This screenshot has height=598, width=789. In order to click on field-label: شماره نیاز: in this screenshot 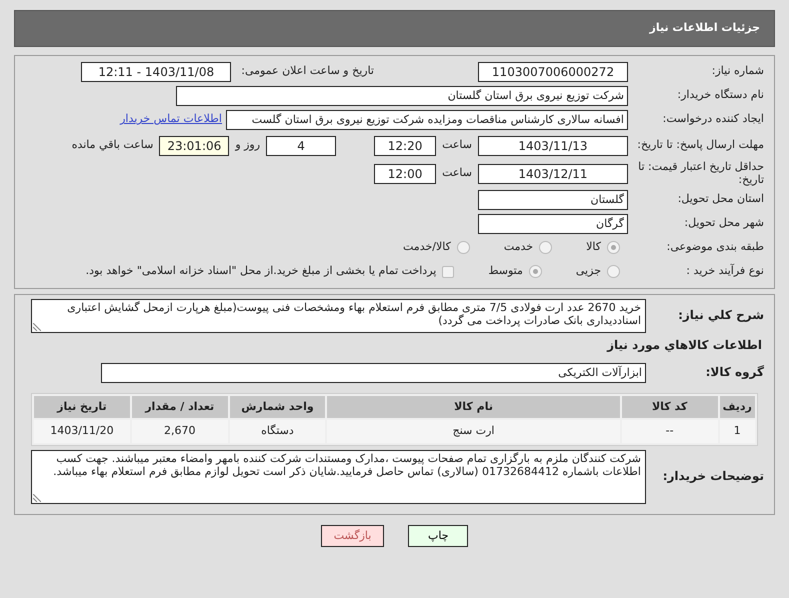, I will do `click(737, 71)`.